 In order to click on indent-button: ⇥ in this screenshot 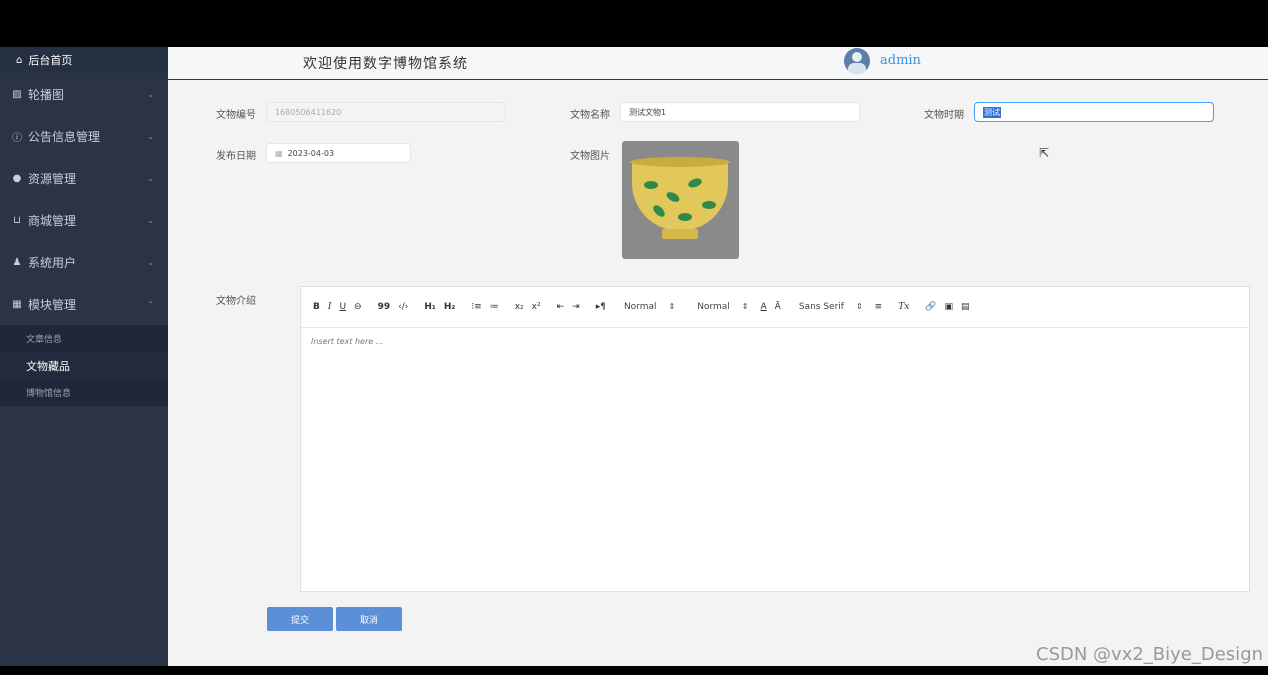, I will do `click(576, 307)`.